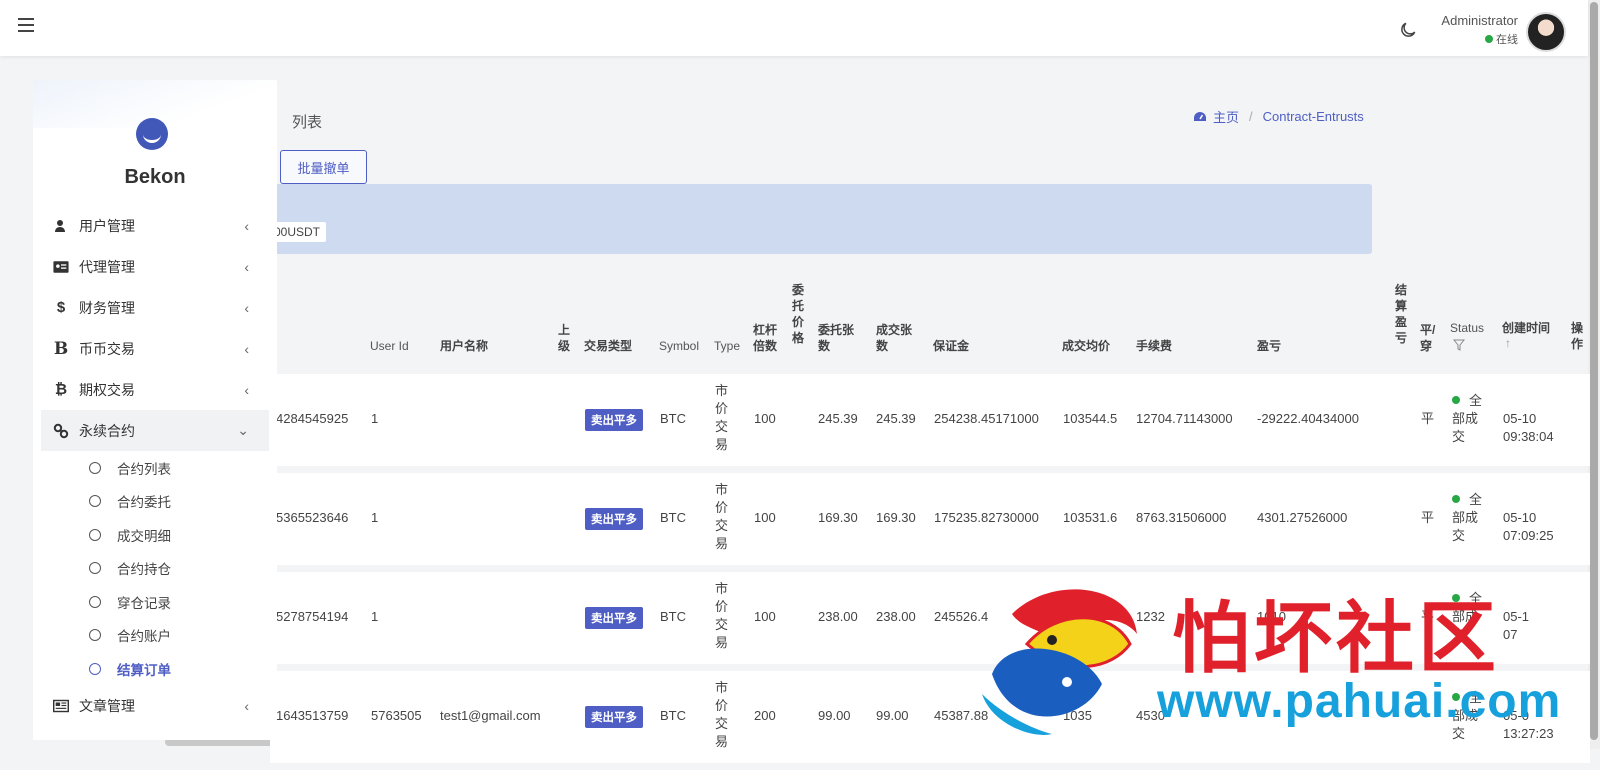 The width and height of the screenshot is (1600, 770). What do you see at coordinates (155, 348) in the screenshot?
I see `sidebar-item-spot: B 币币交易 ‹` at bounding box center [155, 348].